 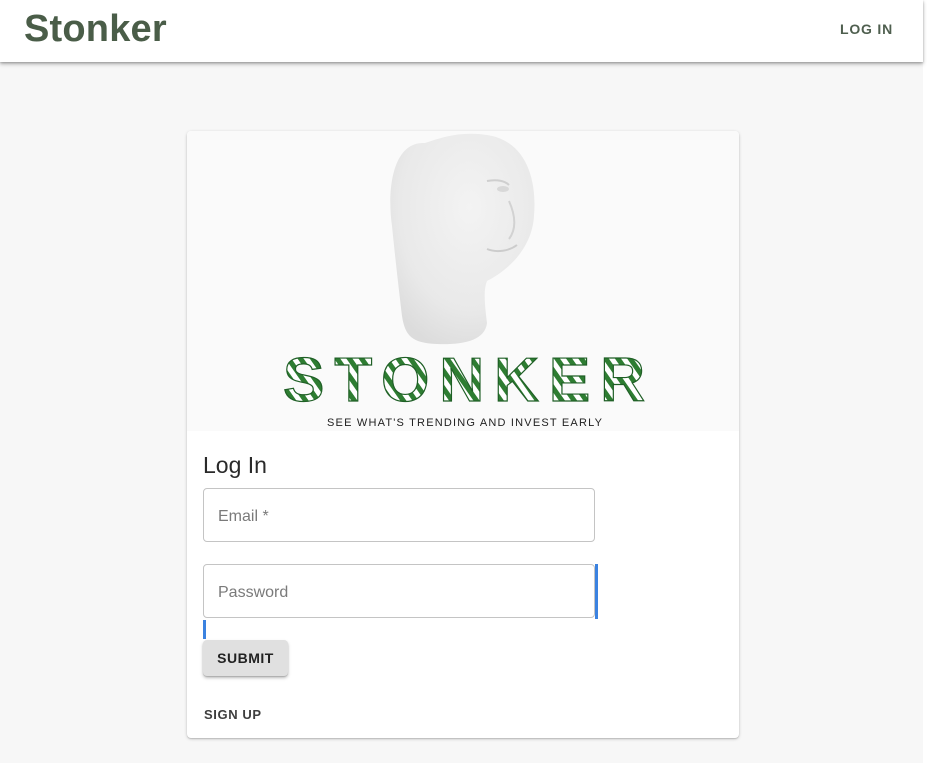 I want to click on app-bar: Stonker LOG IN, so click(x=461, y=31).